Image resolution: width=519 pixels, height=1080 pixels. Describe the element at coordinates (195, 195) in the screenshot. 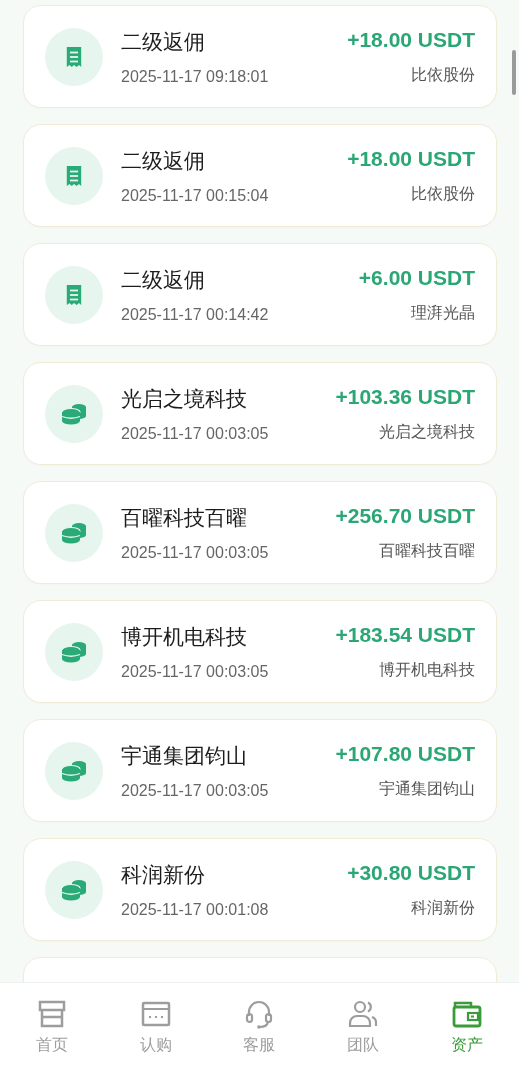

I see `record-time: 2025-11-17 00:15:04` at that location.